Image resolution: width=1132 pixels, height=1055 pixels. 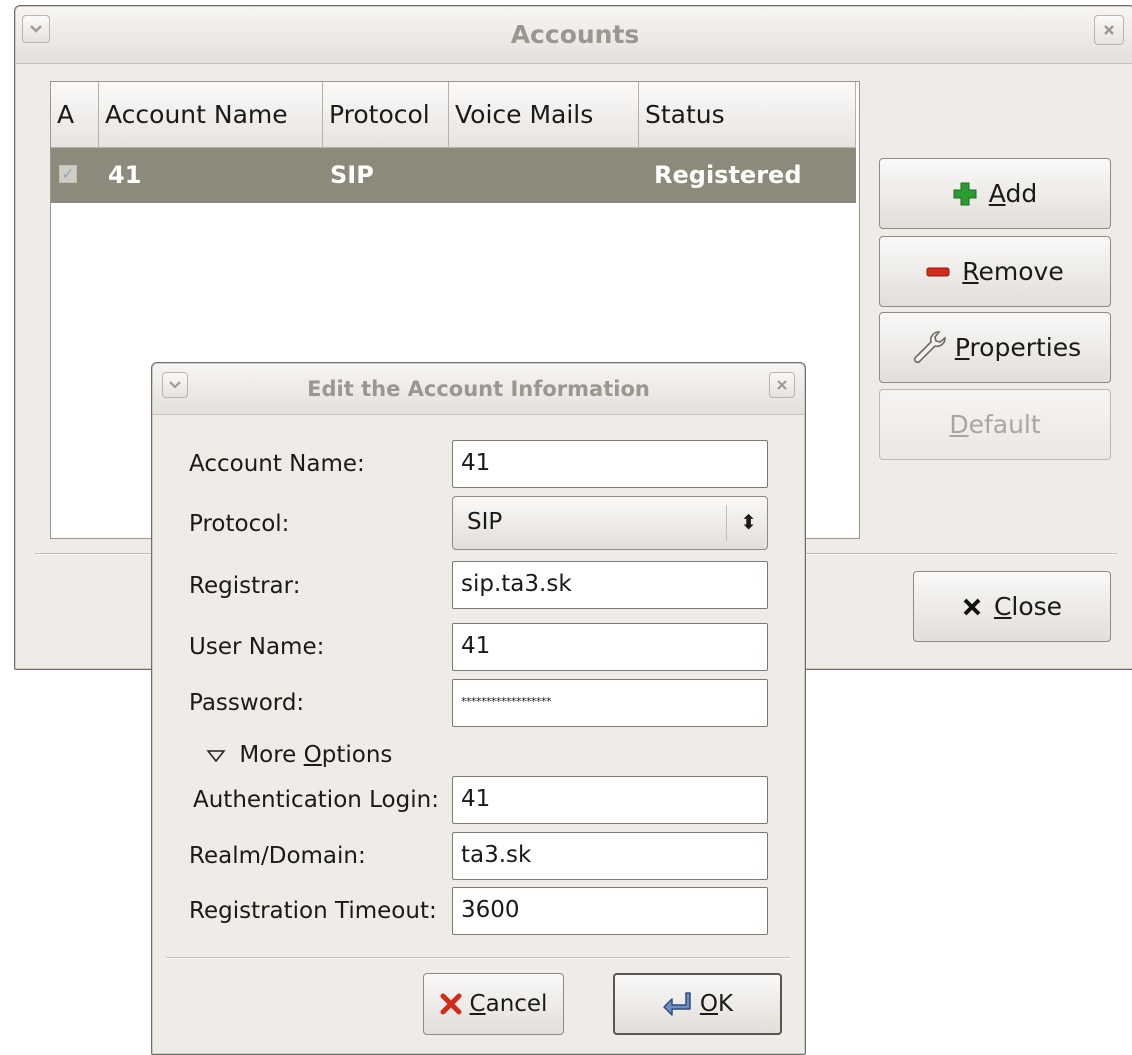 What do you see at coordinates (75, 115) in the screenshot?
I see `column-header-active: A` at bounding box center [75, 115].